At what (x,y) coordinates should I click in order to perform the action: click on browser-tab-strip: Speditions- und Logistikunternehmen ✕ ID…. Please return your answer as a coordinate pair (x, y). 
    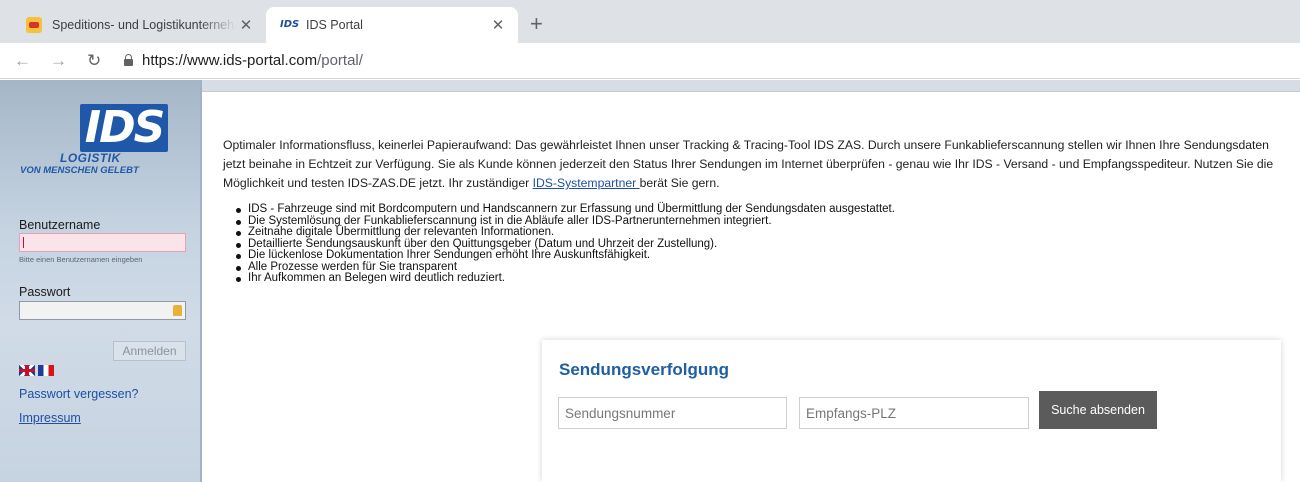
    Looking at the image, I should click on (650, 21).